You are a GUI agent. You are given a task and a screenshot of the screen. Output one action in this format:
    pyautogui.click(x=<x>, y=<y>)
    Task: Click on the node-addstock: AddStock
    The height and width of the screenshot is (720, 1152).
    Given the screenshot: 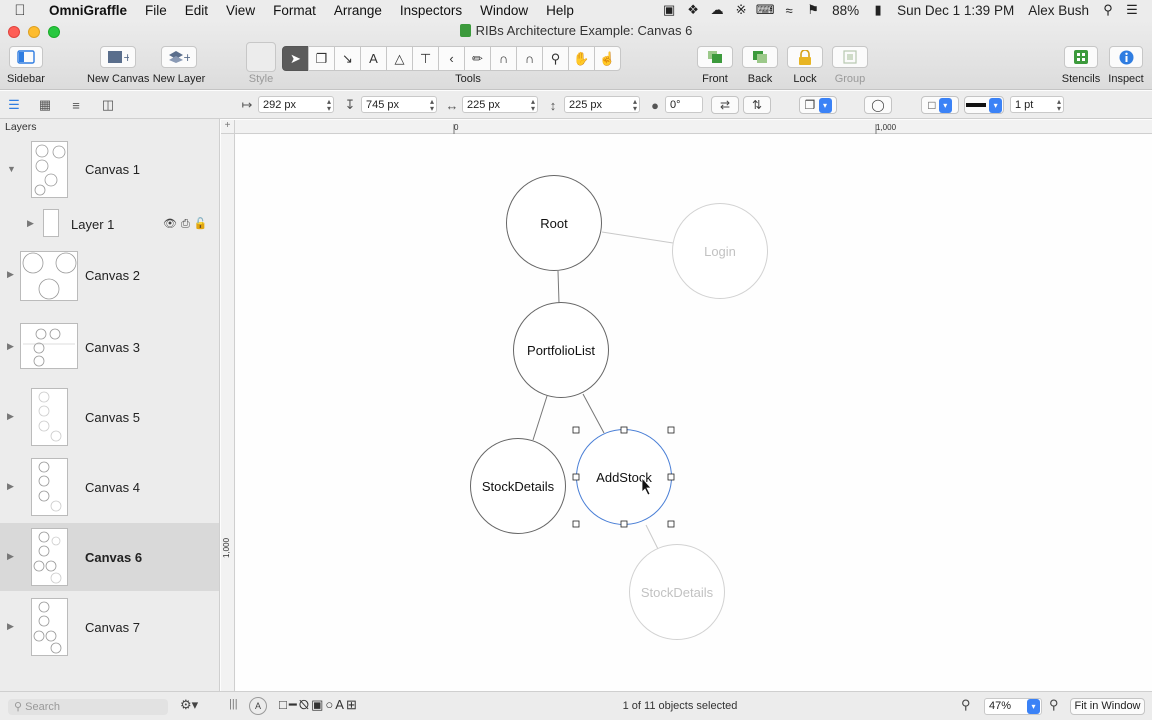 What is the action you would take?
    pyautogui.click(x=624, y=477)
    